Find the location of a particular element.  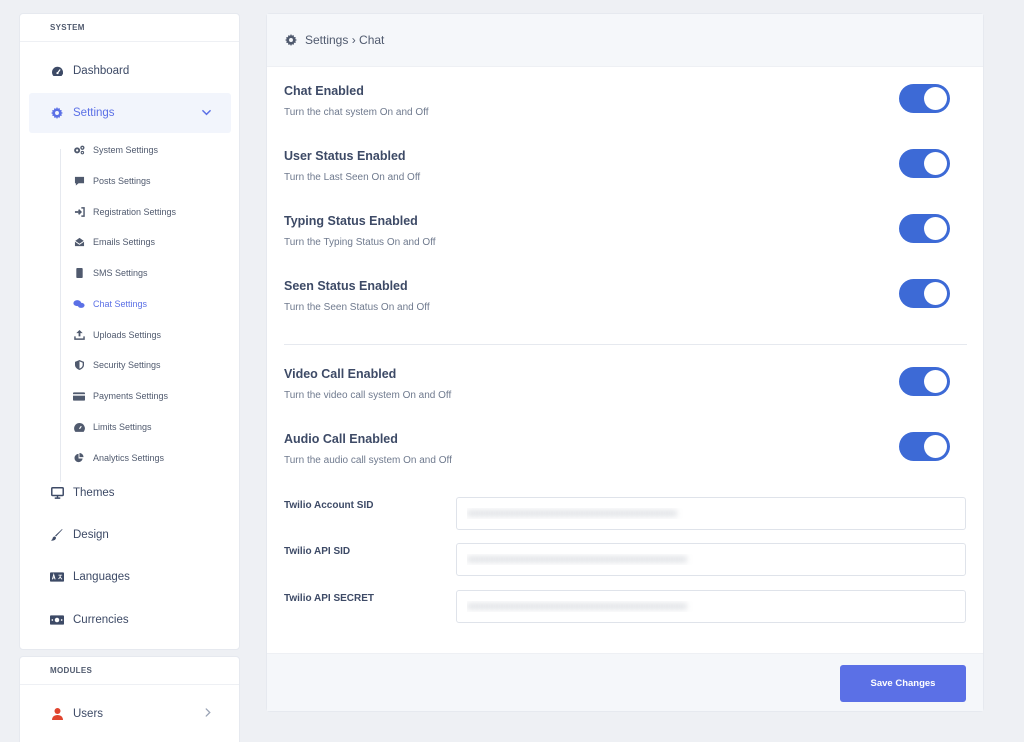

panel-header: Settings › Chat is located at coordinates (625, 40).